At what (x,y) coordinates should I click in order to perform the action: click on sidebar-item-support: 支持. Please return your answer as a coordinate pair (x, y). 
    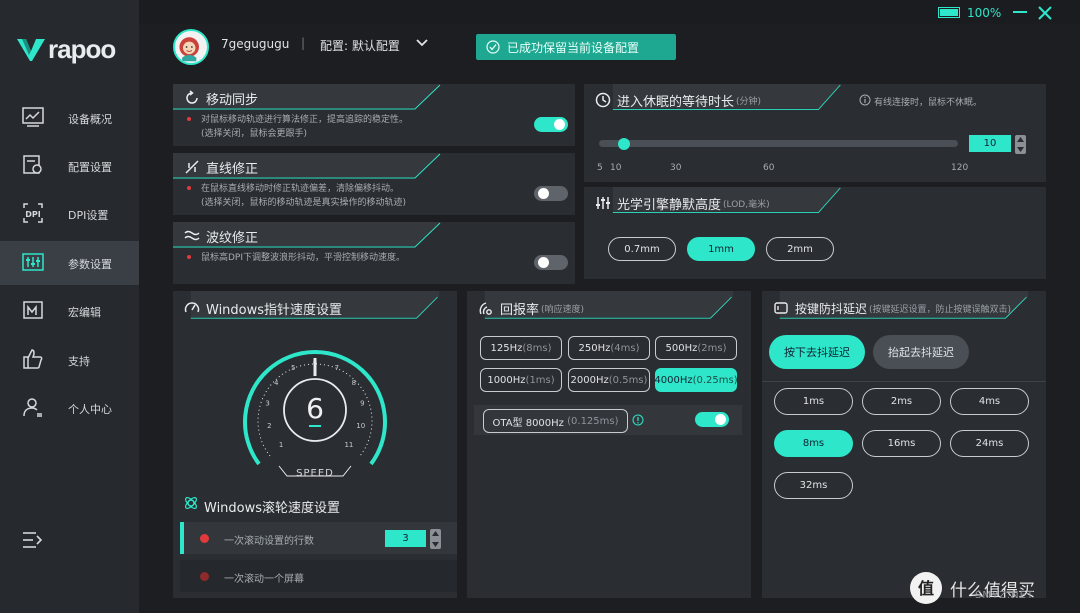
    Looking at the image, I should click on (69, 360).